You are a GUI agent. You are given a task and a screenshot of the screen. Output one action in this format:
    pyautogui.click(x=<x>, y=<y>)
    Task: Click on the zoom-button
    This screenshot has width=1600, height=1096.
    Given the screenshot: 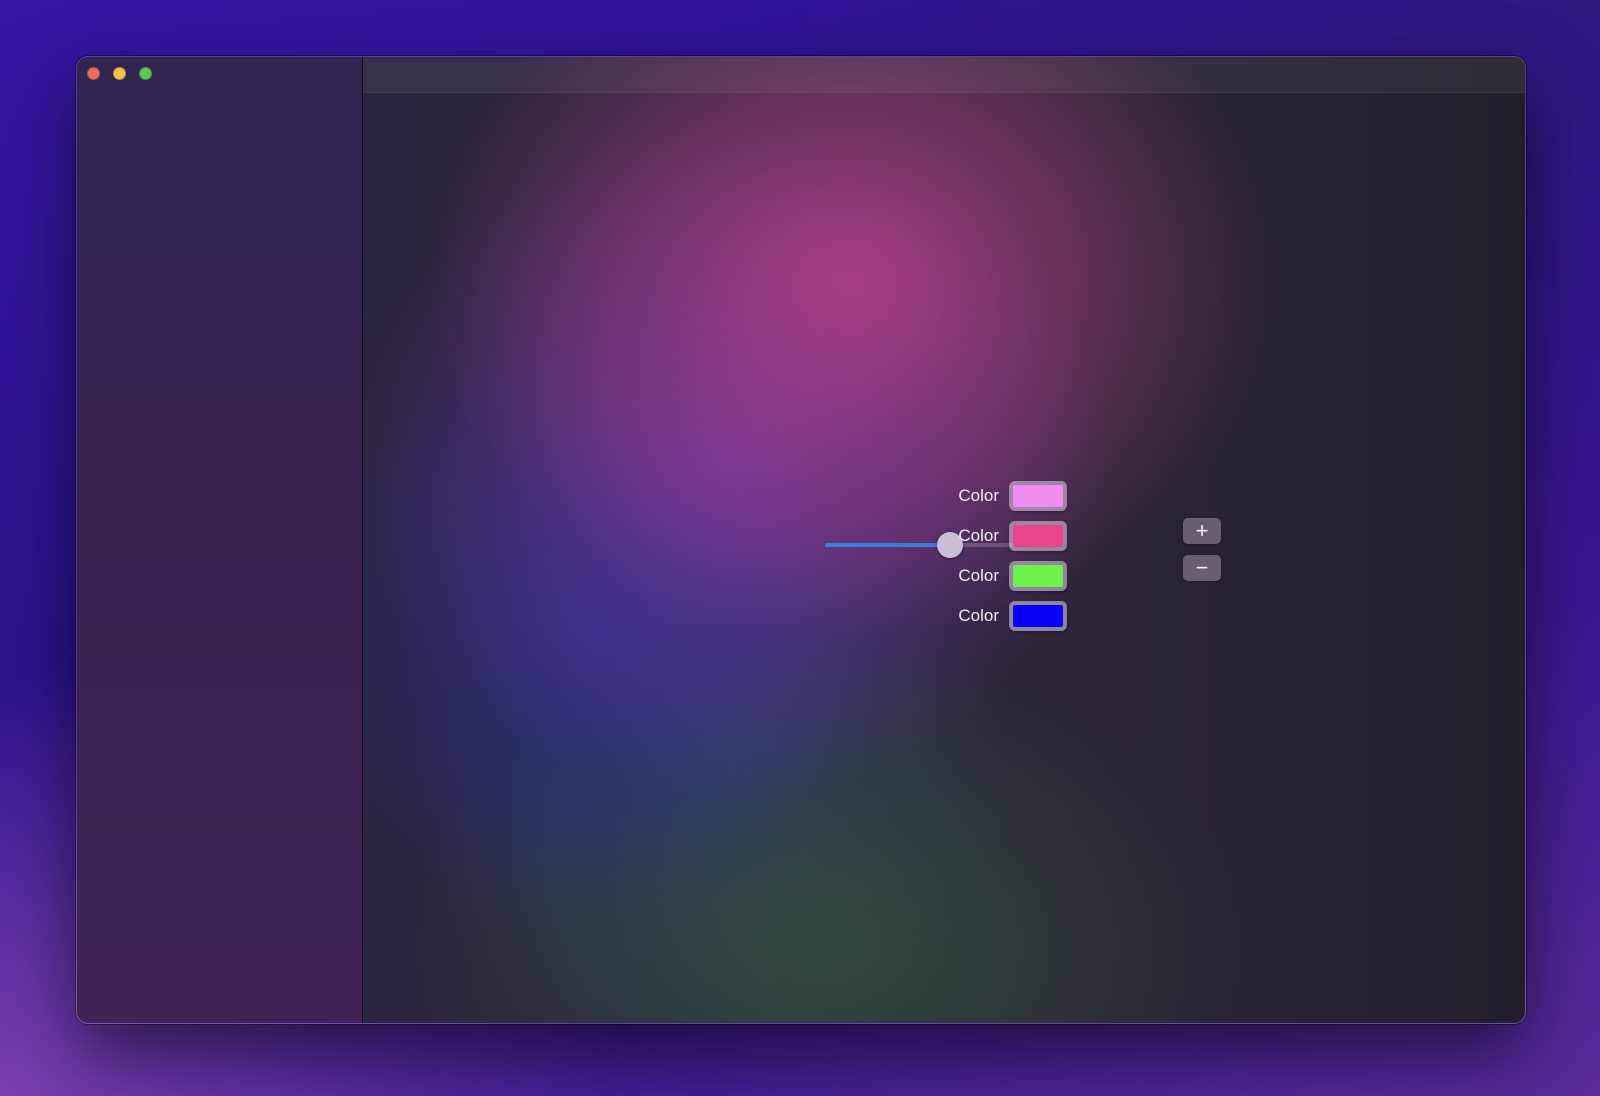 What is the action you would take?
    pyautogui.click(x=145, y=73)
    